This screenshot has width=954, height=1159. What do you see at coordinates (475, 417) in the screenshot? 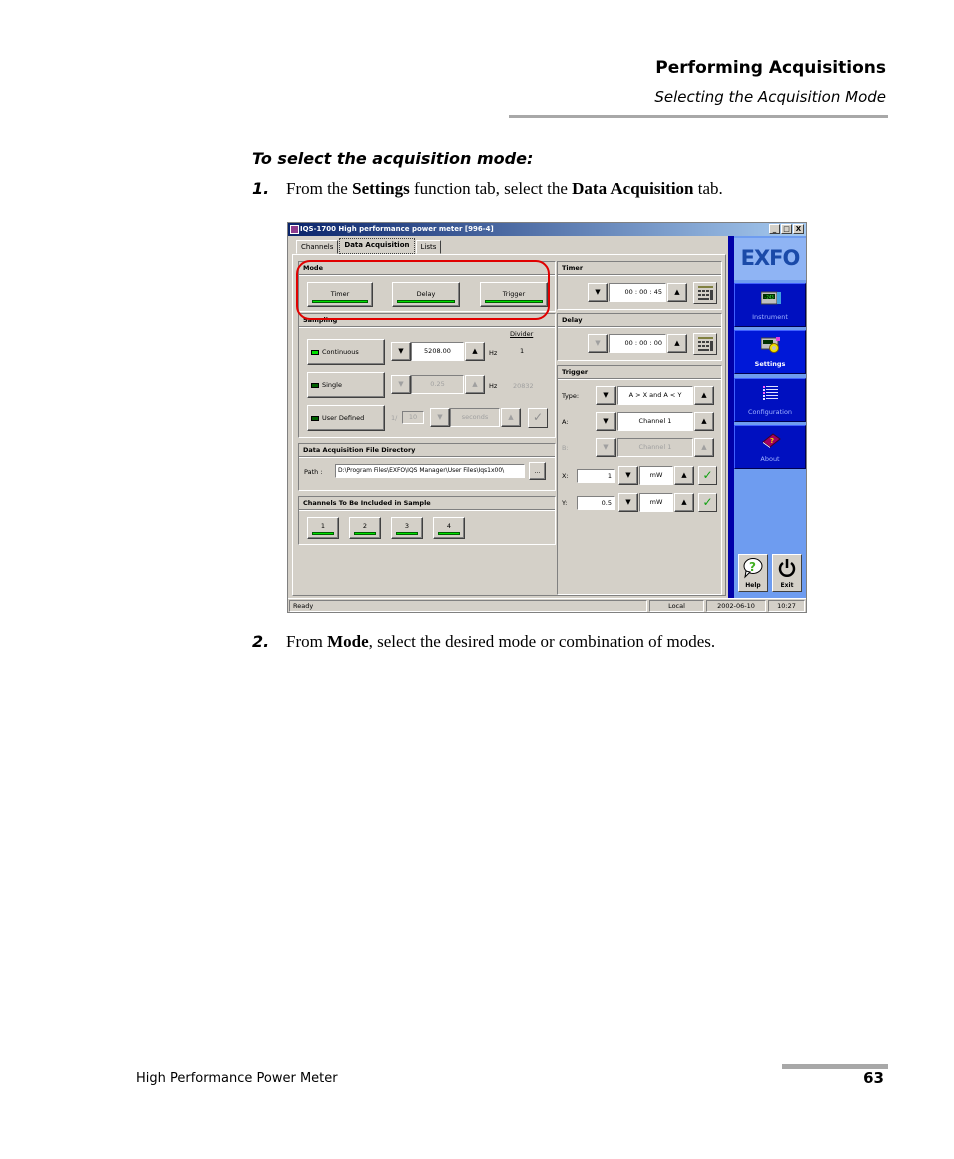
I see `user-defined-unit-field: seconds` at bounding box center [475, 417].